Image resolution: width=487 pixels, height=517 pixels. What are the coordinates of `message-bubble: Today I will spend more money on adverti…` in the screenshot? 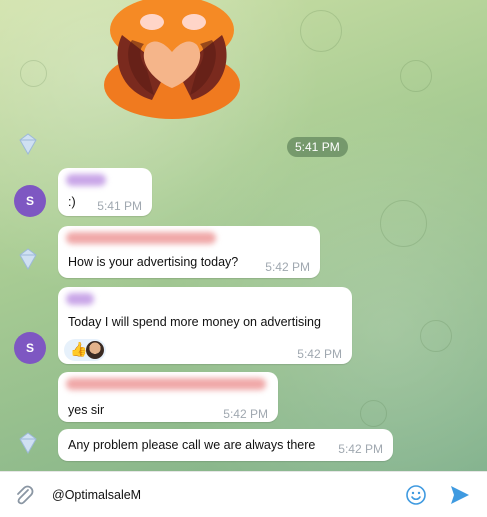 It's located at (205, 325).